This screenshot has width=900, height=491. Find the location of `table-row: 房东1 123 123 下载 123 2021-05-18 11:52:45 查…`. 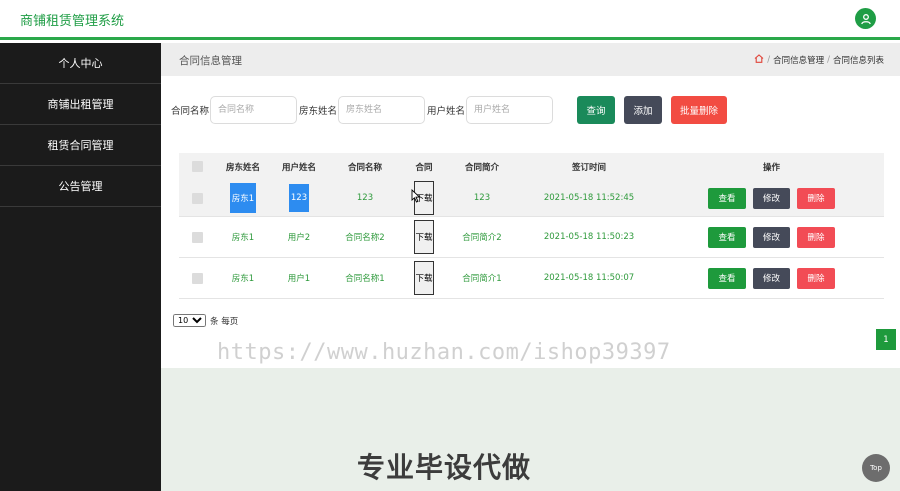

table-row: 房东1 123 123 下载 123 2021-05-18 11:52:45 查… is located at coordinates (531, 198).